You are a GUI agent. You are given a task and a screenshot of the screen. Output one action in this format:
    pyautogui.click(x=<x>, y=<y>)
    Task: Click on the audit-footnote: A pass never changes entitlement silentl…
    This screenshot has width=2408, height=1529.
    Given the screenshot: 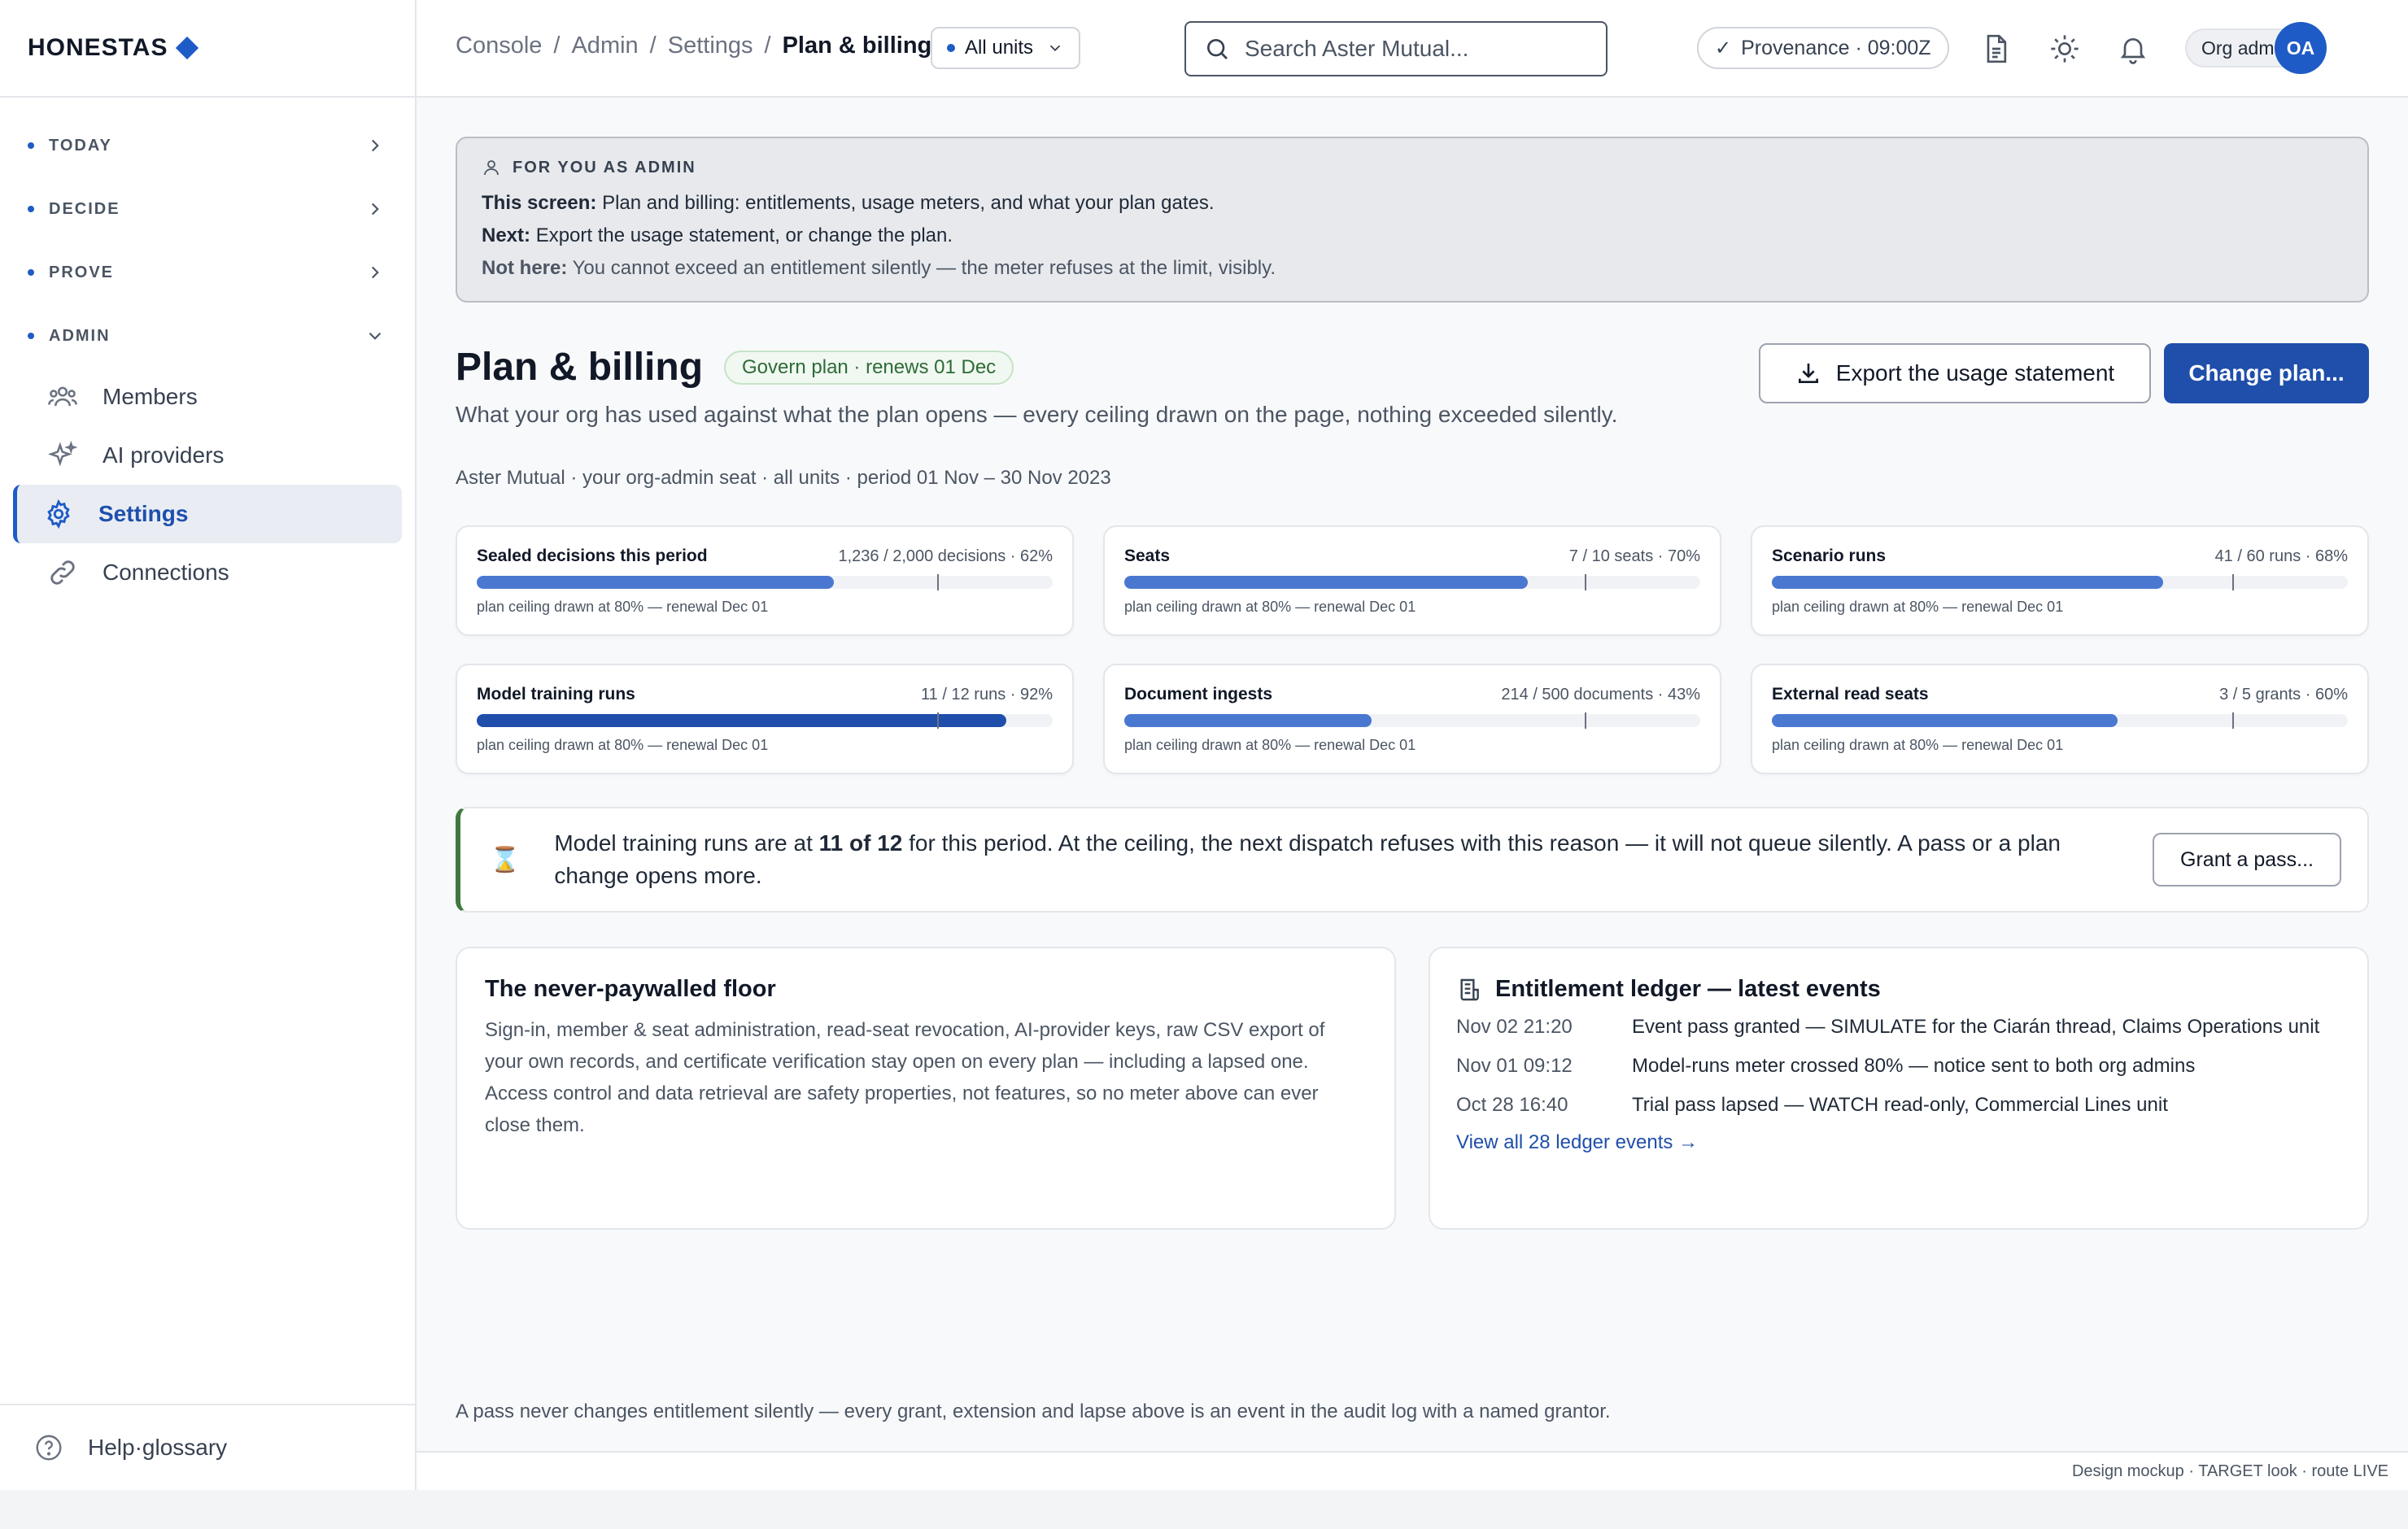 What is the action you would take?
    pyautogui.click(x=1034, y=1411)
    